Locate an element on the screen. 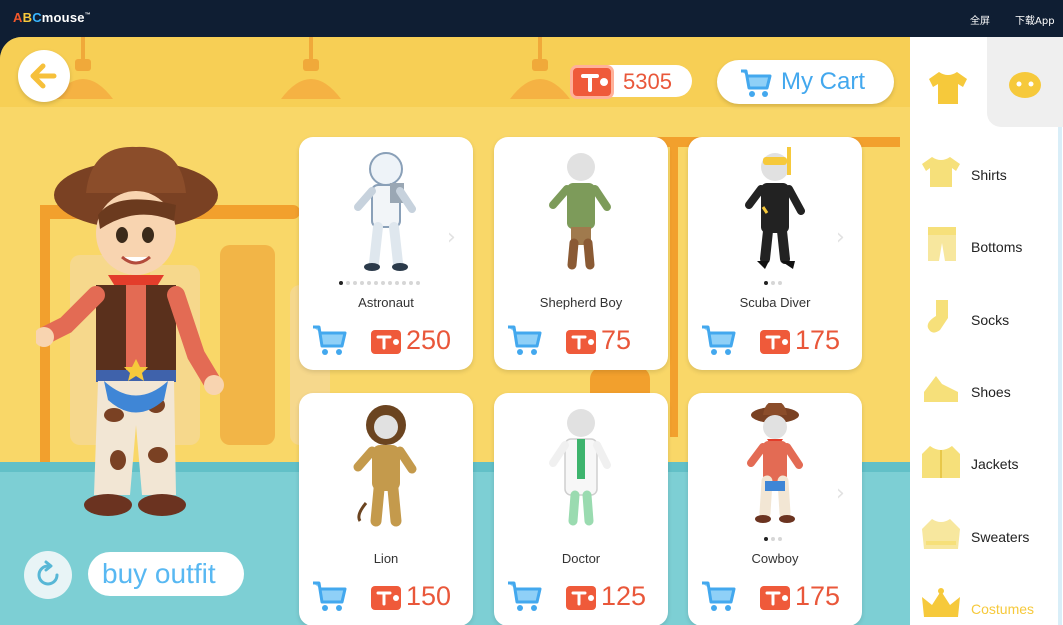  download-app-link: 下载App is located at coordinates (1035, 19).